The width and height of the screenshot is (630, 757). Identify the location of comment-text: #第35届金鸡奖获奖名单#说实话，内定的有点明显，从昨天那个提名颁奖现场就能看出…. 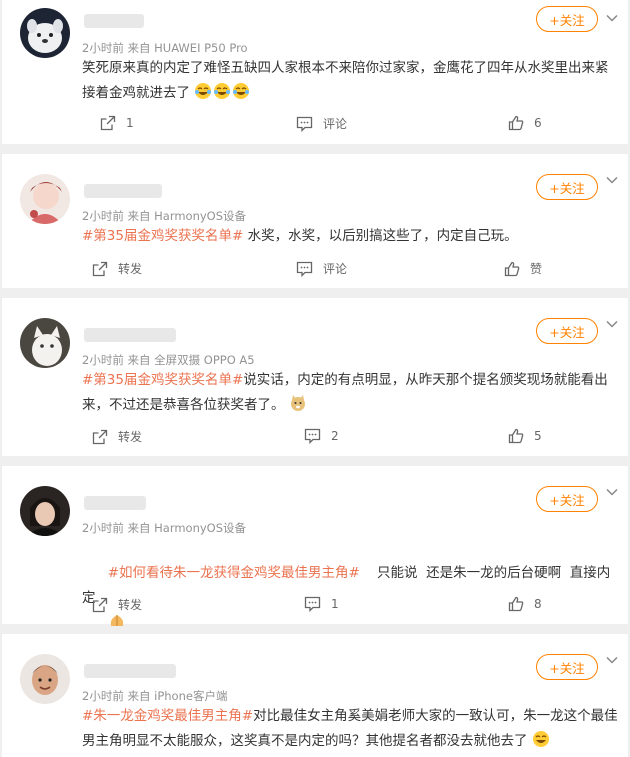
(350, 393).